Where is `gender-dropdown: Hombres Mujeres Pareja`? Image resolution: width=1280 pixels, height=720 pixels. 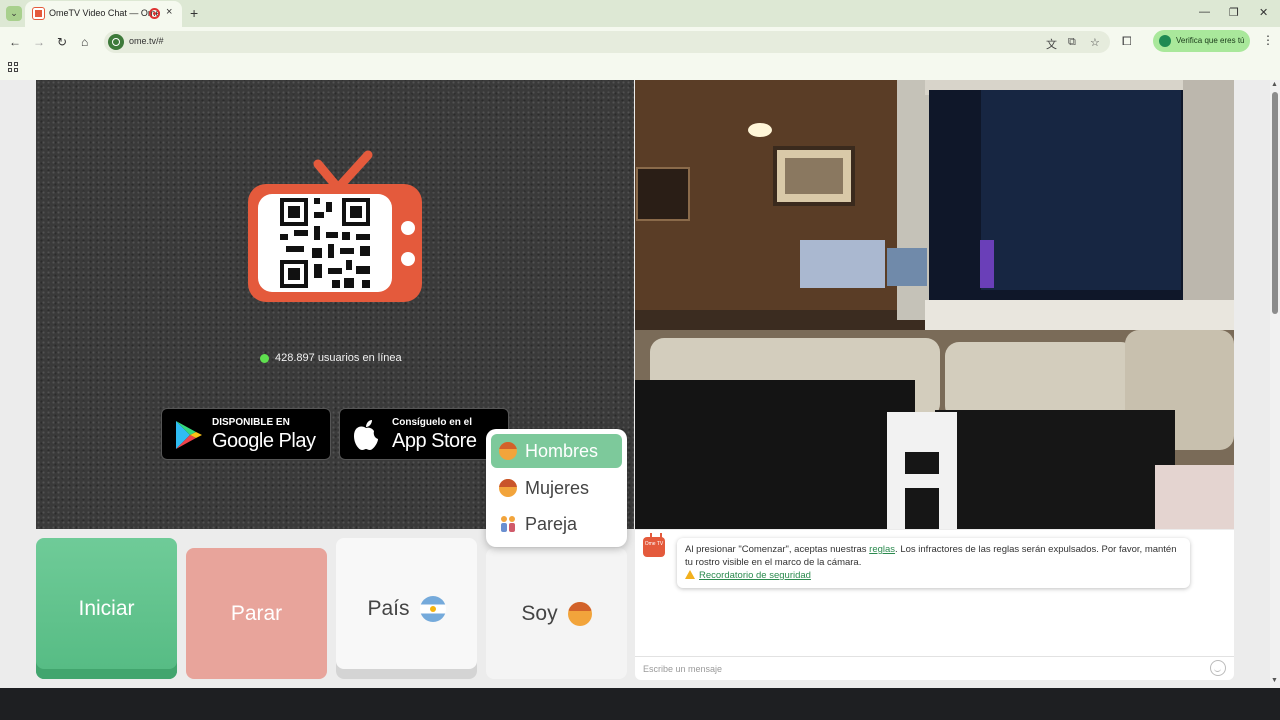
gender-dropdown: Hombres Mujeres Pareja is located at coordinates (556, 488).